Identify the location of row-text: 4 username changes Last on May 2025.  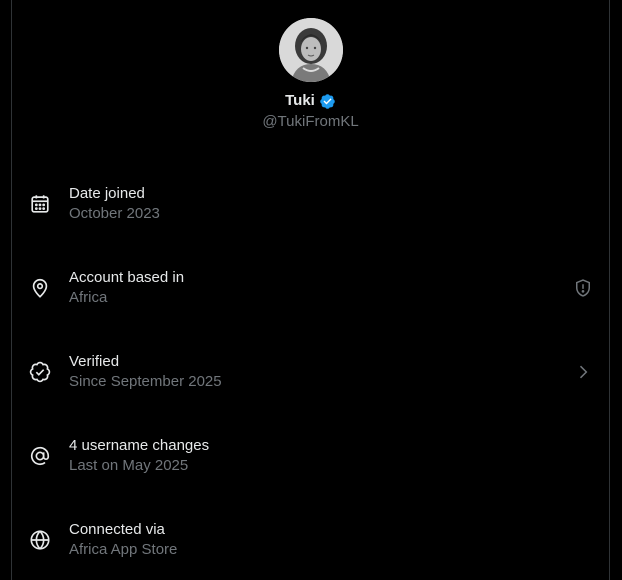
(139, 456).